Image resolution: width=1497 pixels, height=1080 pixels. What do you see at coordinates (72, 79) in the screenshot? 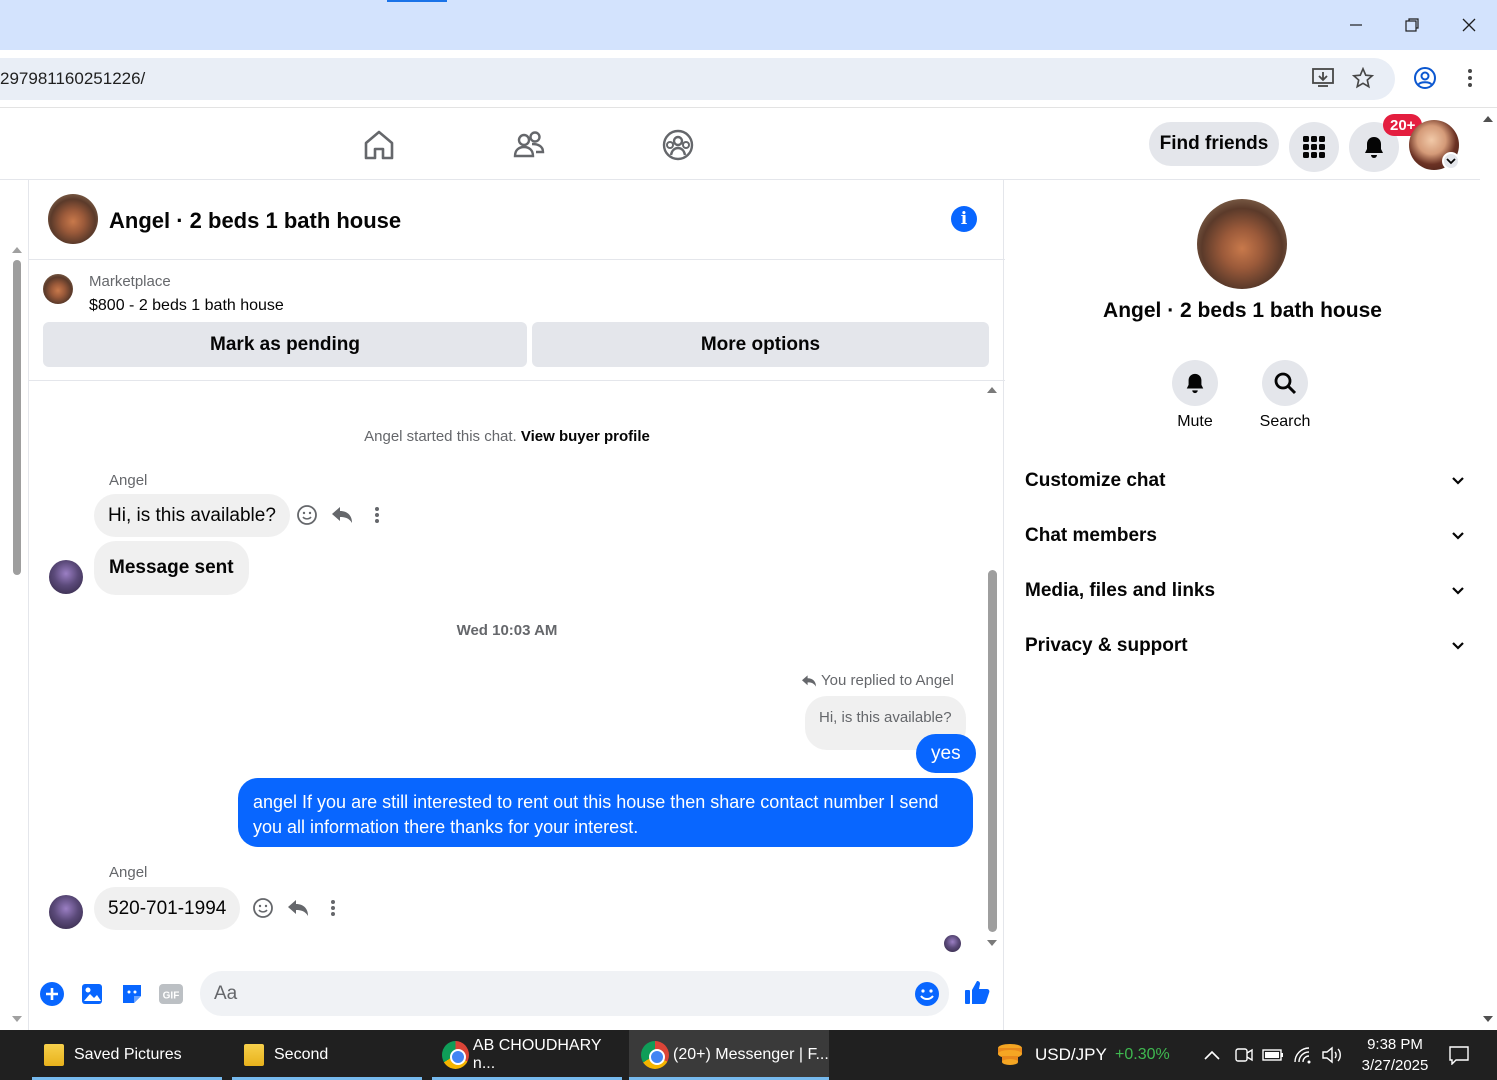
I see `url-text: 297981160251226/` at bounding box center [72, 79].